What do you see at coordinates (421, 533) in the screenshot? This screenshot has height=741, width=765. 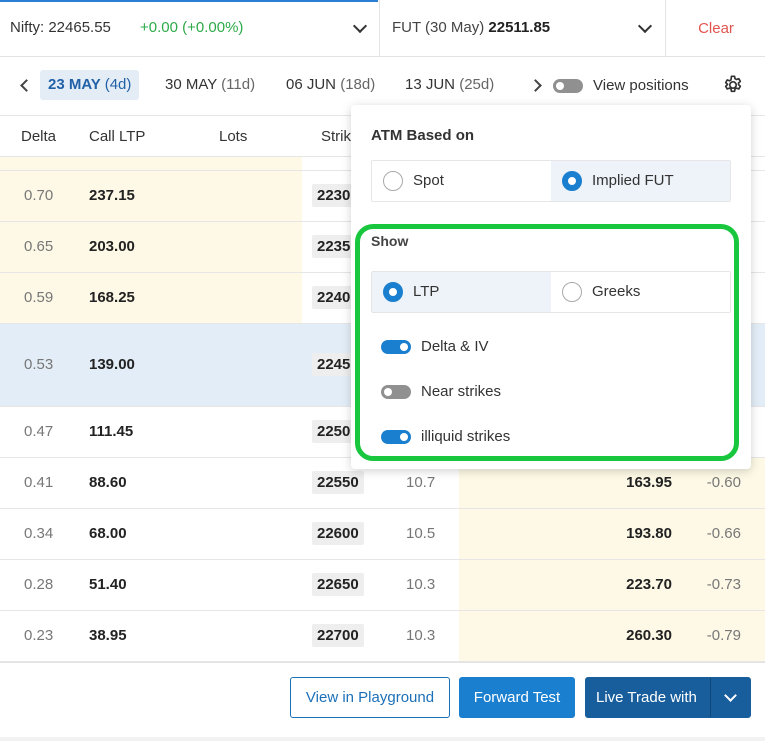 I see `implied-volatility: 10.5` at bounding box center [421, 533].